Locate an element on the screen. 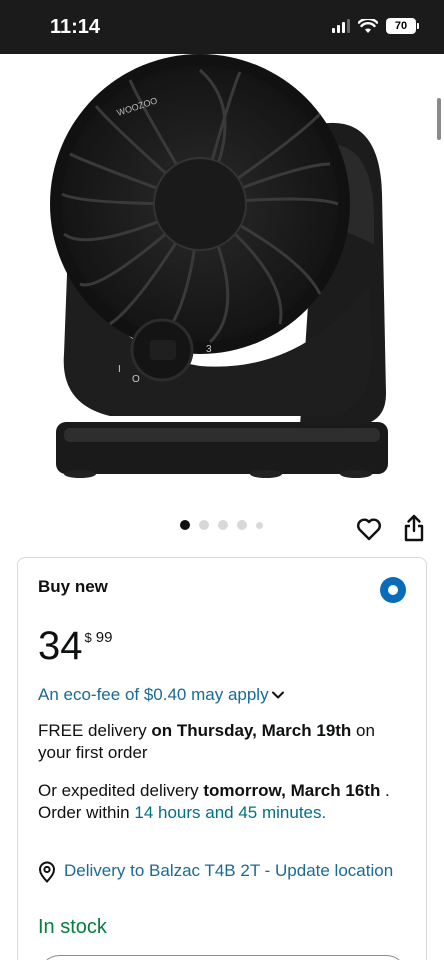 The height and width of the screenshot is (960, 444). stock-status: In stock is located at coordinates (72, 927).